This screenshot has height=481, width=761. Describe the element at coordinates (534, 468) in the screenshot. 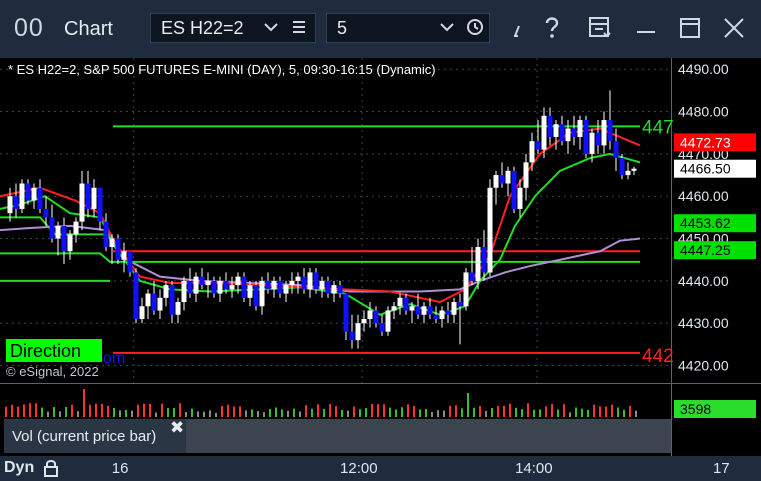

I see `time-label: 14:00` at that location.